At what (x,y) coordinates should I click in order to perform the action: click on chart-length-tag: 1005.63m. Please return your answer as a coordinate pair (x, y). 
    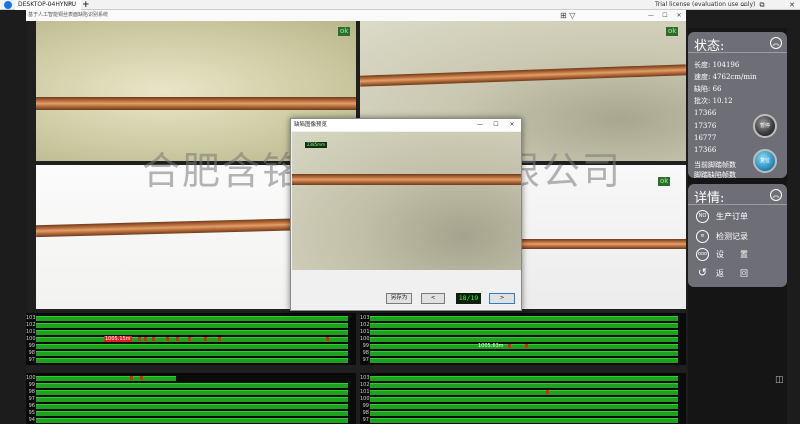
    Looking at the image, I should click on (491, 346).